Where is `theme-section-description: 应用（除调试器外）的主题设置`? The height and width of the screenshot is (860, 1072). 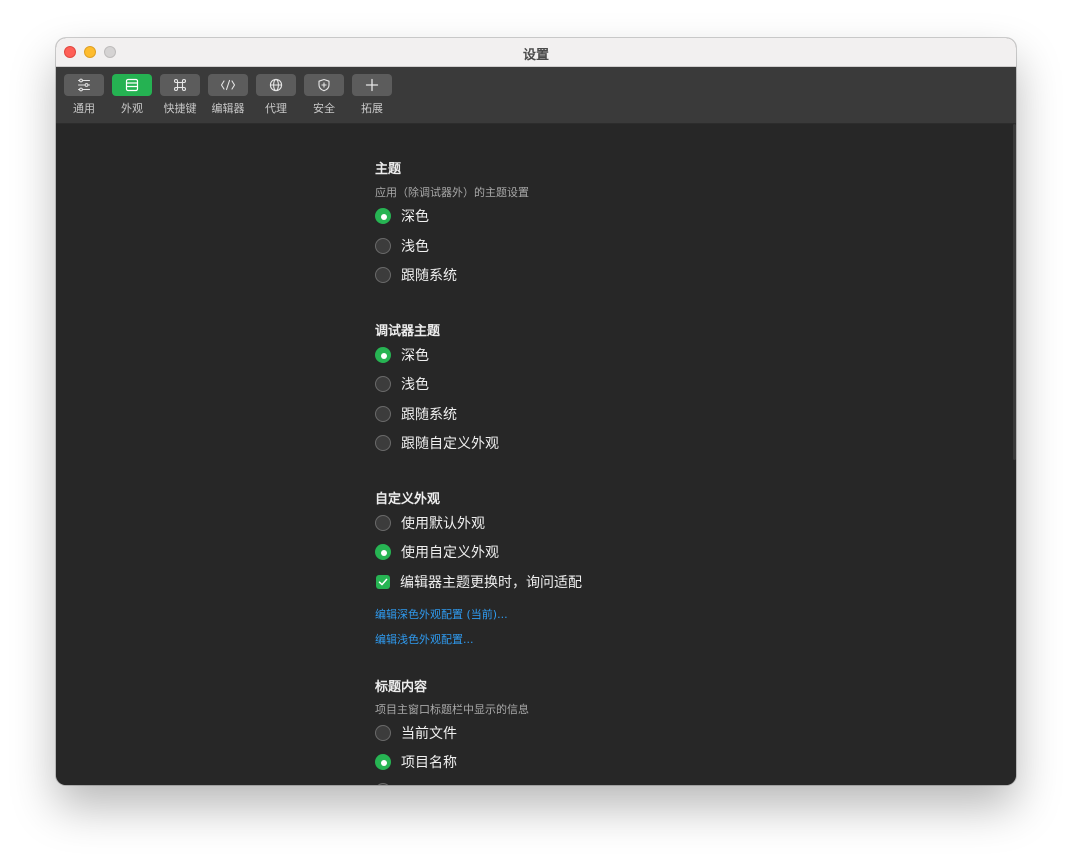
theme-section-description: 应用（除调试器外）的主题设置 is located at coordinates (452, 192).